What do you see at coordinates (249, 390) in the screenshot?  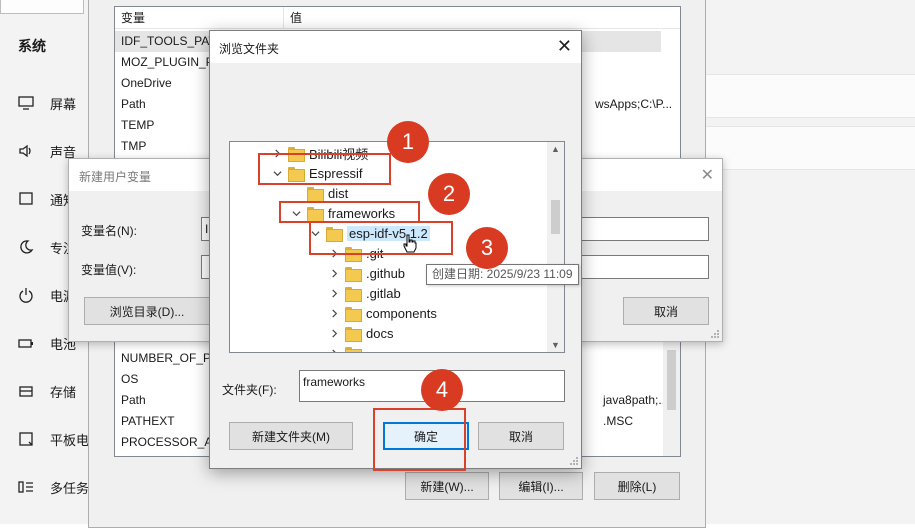 I see `folder-label: 文件夹(F):` at bounding box center [249, 390].